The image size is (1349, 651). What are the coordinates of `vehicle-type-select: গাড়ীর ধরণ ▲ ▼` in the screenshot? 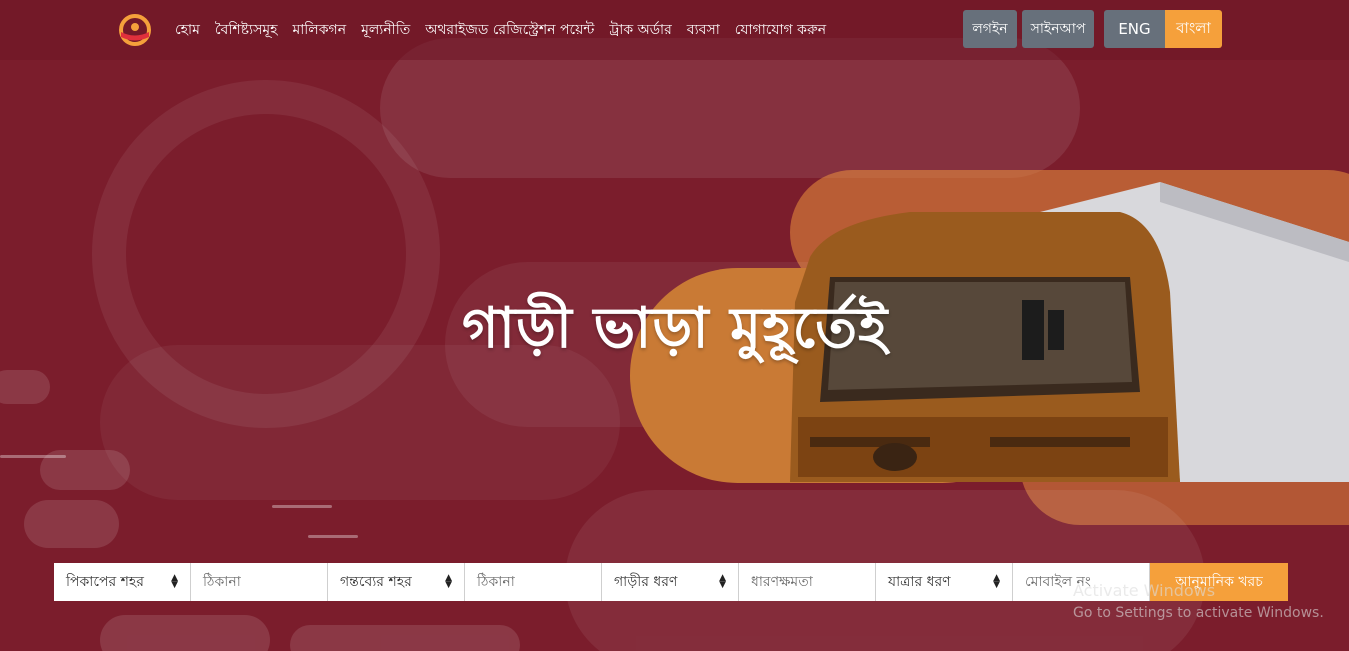 It's located at (670, 582).